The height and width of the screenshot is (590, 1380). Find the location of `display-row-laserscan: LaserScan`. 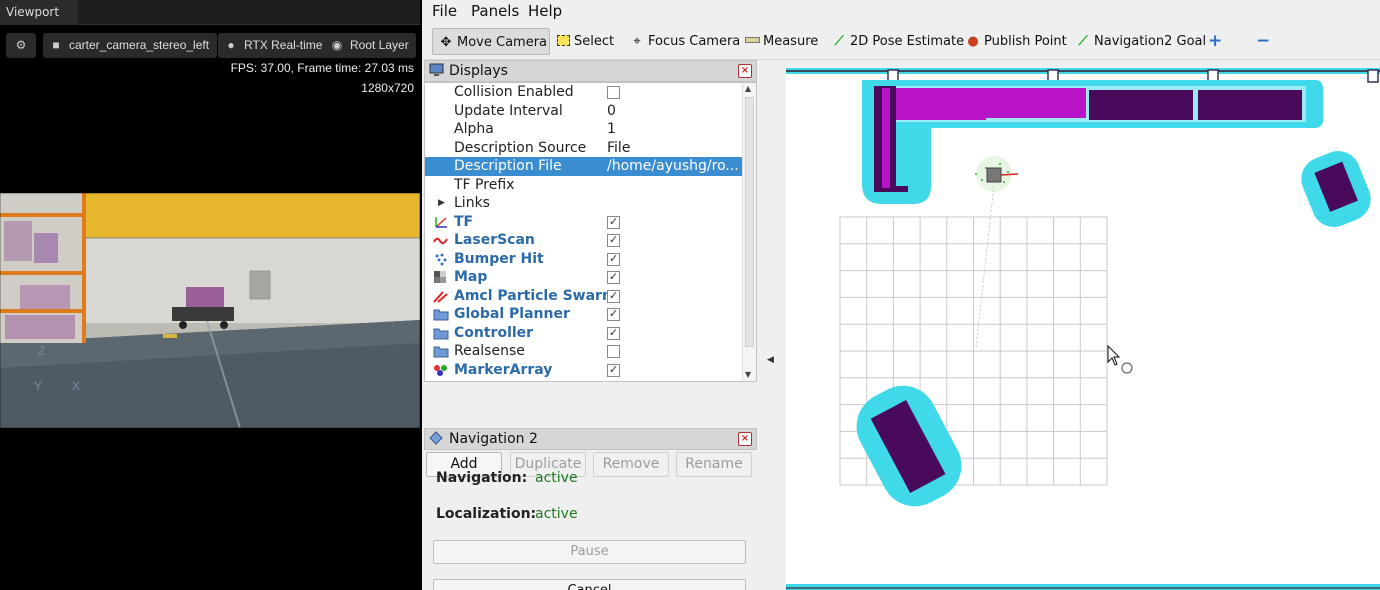

display-row-laserscan: LaserScan is located at coordinates (583, 240).